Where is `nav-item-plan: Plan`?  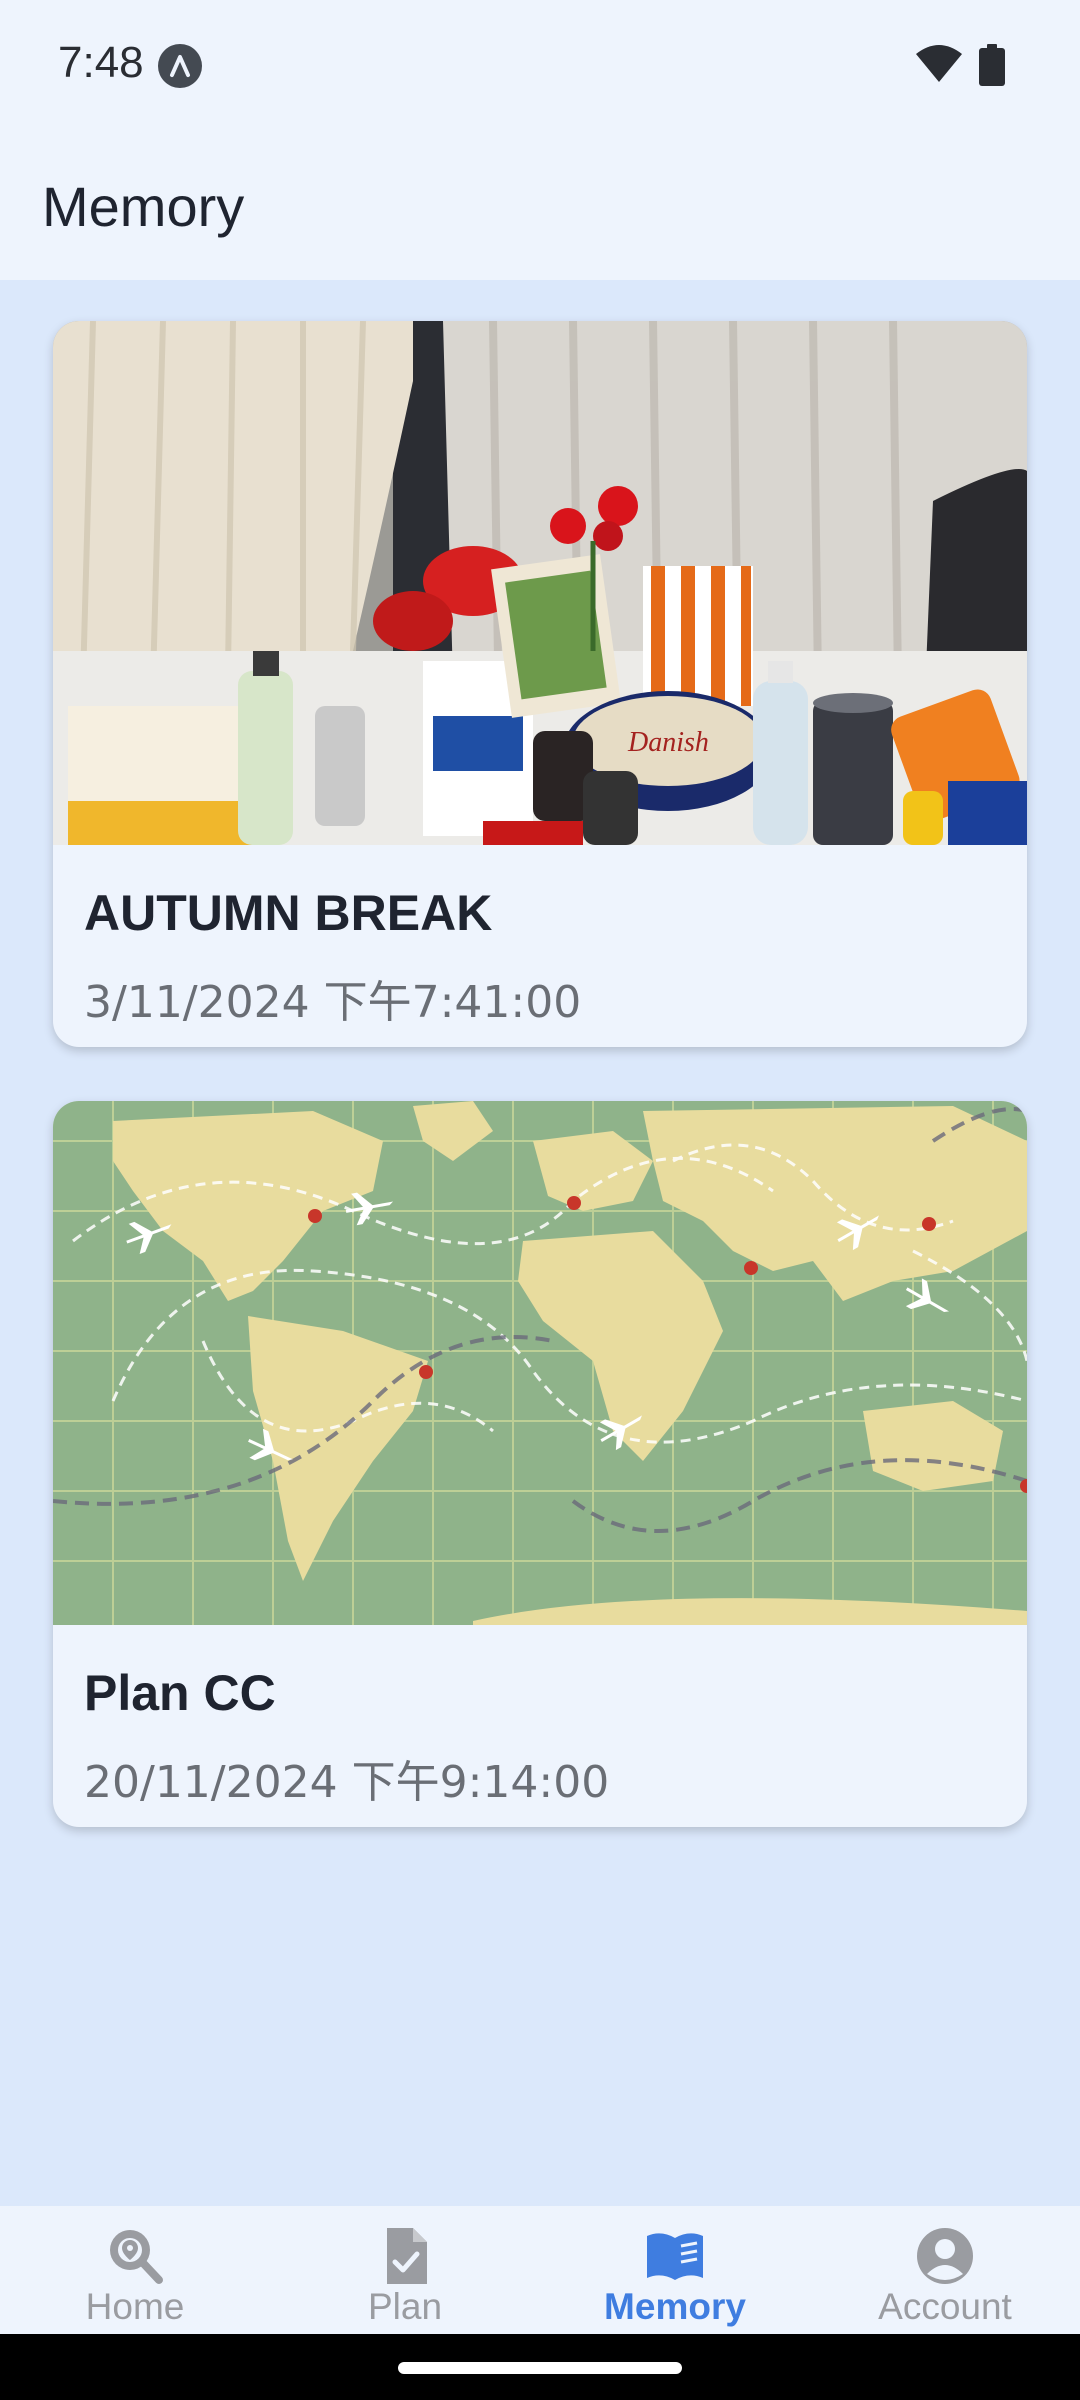 nav-item-plan: Plan is located at coordinates (405, 2270).